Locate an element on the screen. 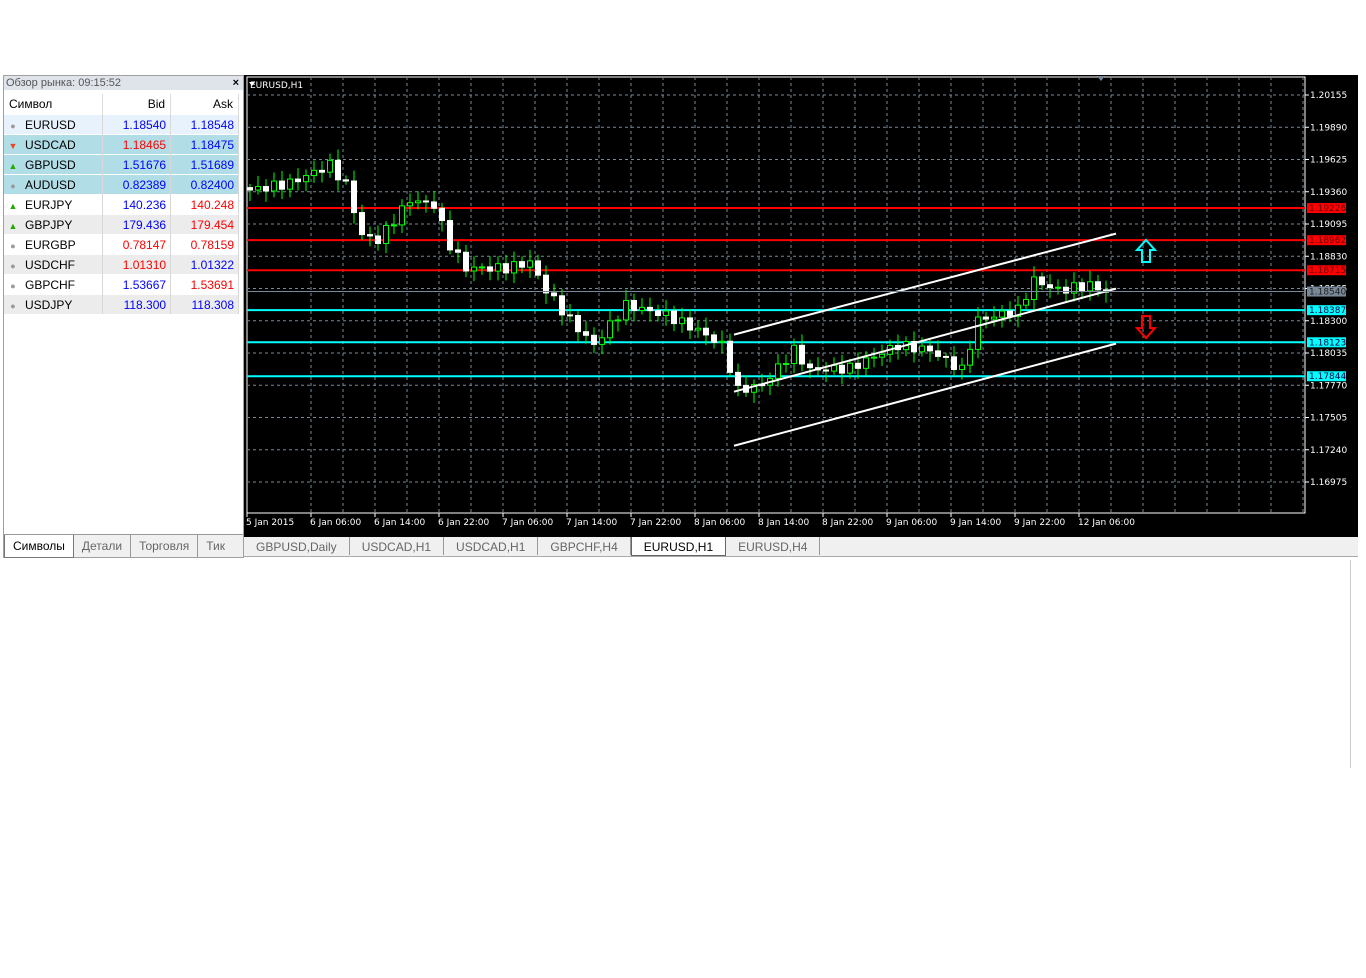  tab-trading: Торговля is located at coordinates (165, 546).